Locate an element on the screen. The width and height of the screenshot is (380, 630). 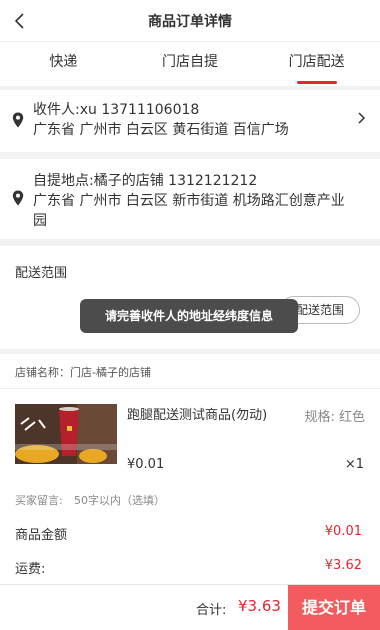
buyer-message-input: 50字以内（选填） is located at coordinates (119, 500).